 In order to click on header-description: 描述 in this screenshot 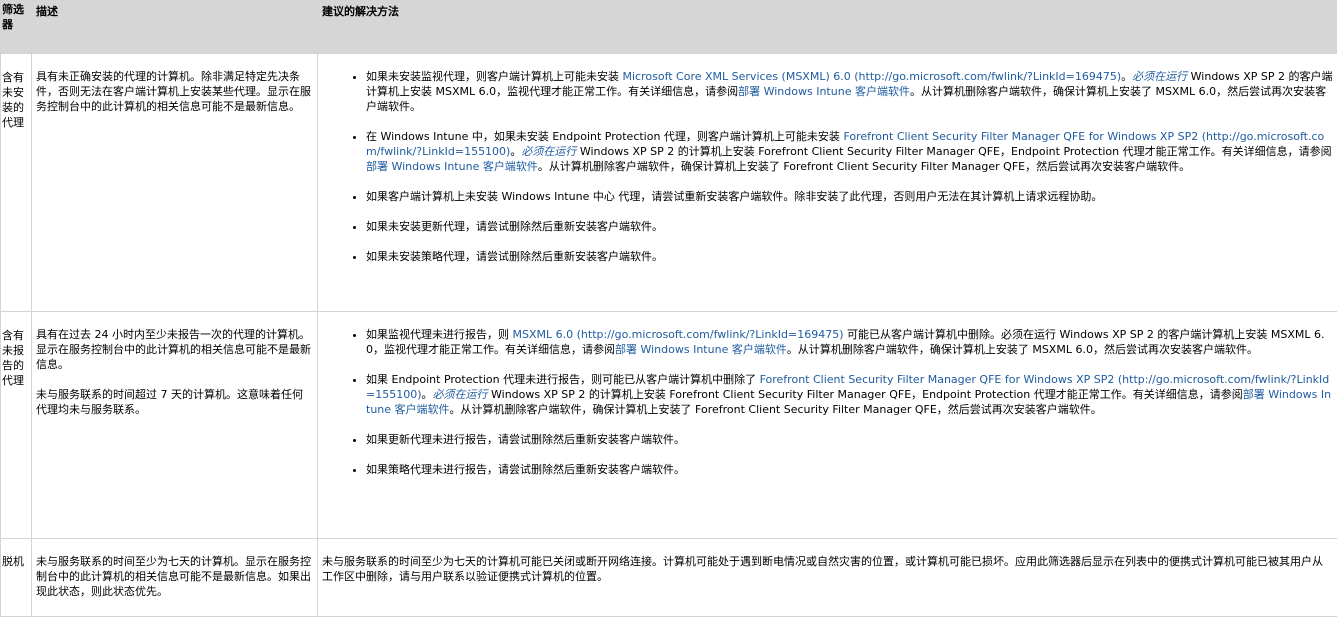, I will do `click(174, 27)`.